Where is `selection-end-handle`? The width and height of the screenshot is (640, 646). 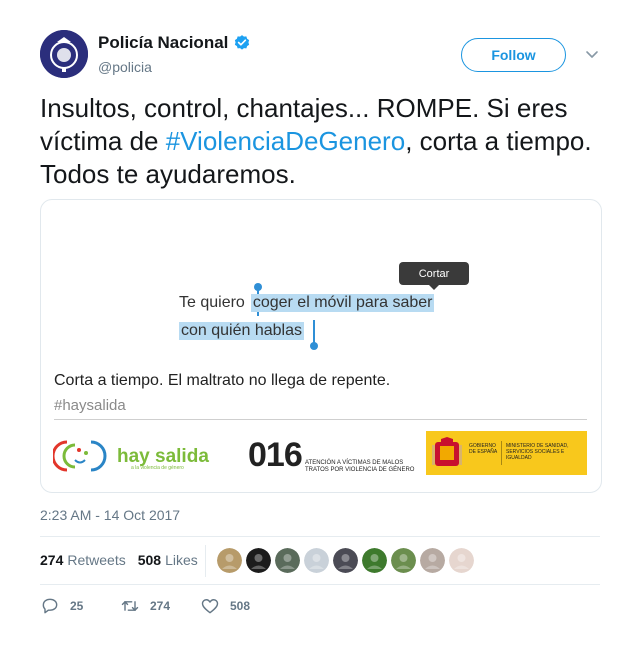
selection-end-handle is located at coordinates (314, 346).